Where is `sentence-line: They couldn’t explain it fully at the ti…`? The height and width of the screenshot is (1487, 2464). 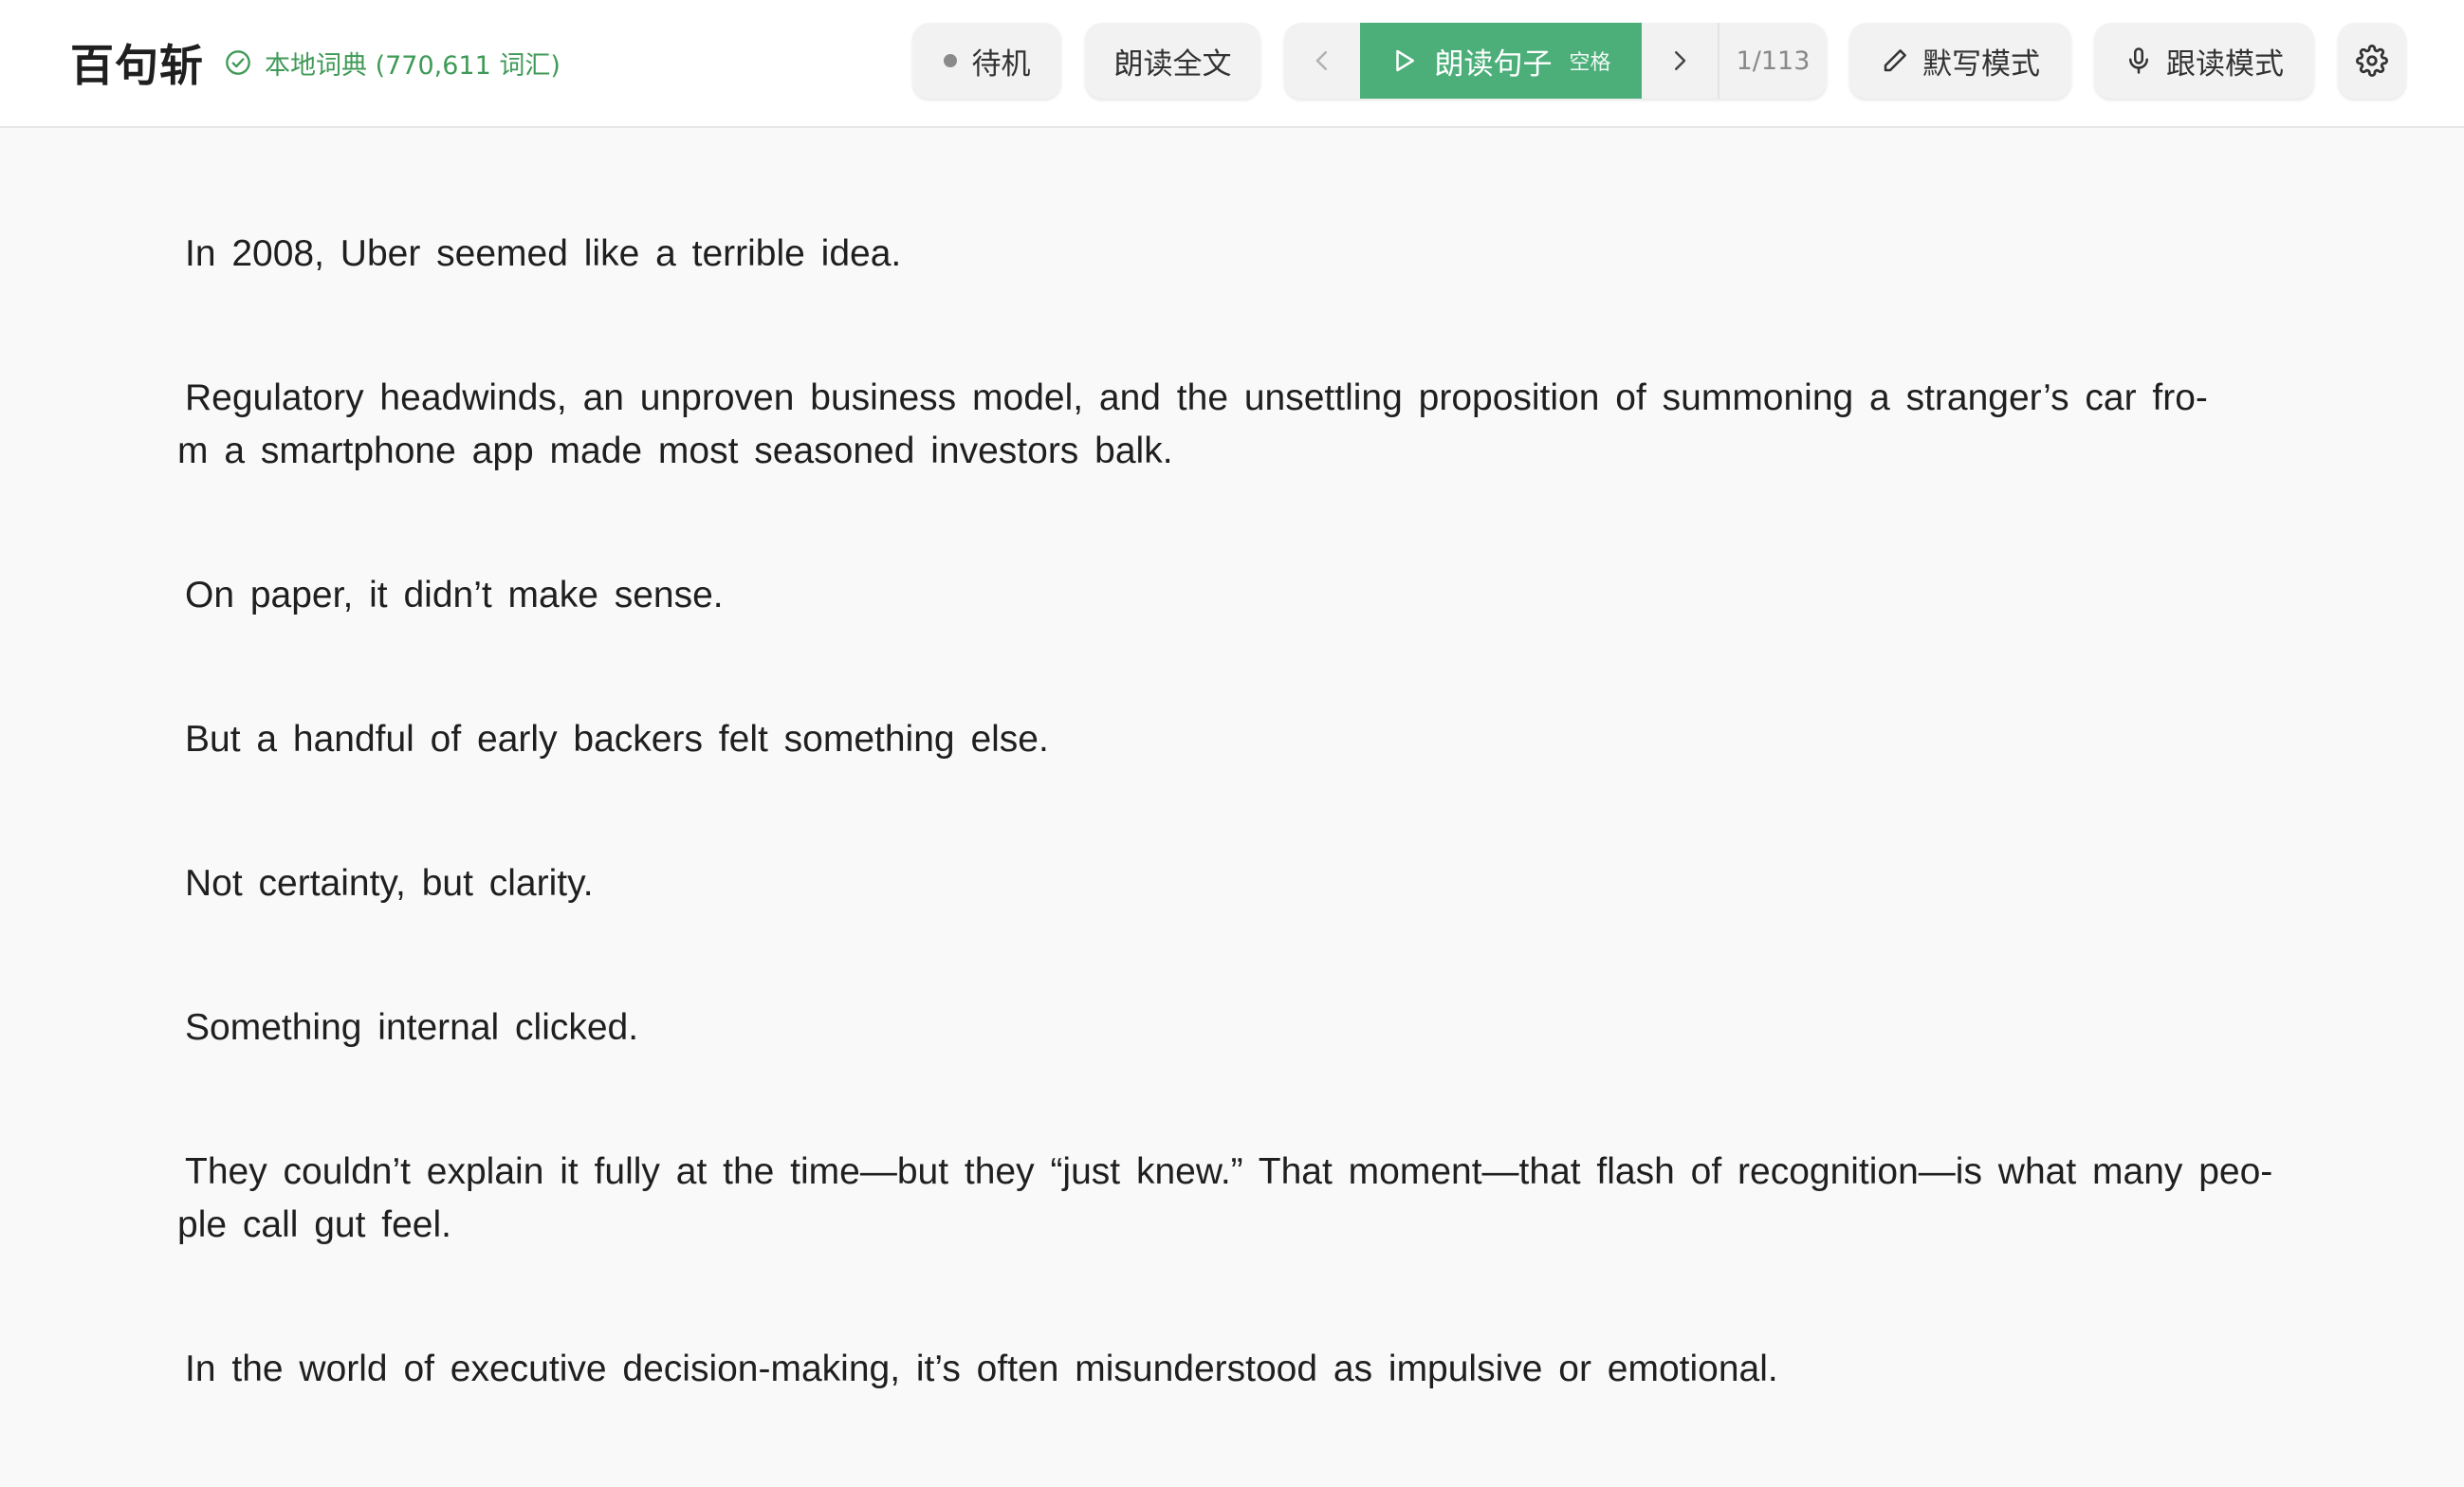
sentence-line: They couldn’t explain it fully at the ti… is located at coordinates (1229, 1171).